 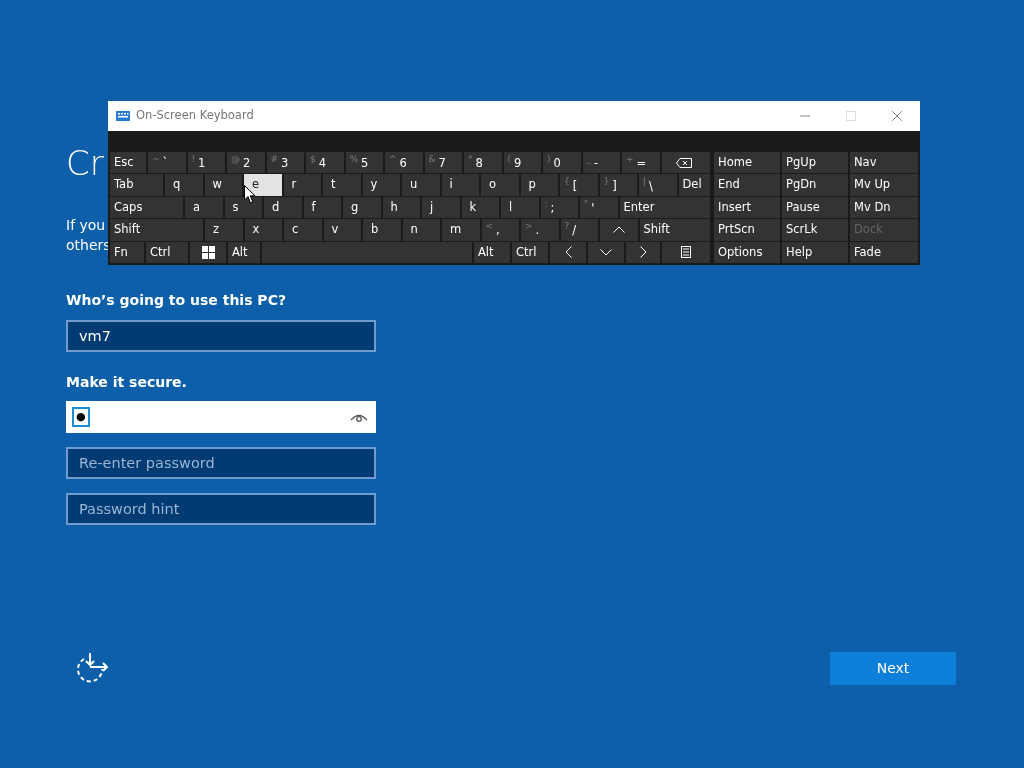 What do you see at coordinates (126, 382) in the screenshot?
I see `field-label: Make it secure.` at bounding box center [126, 382].